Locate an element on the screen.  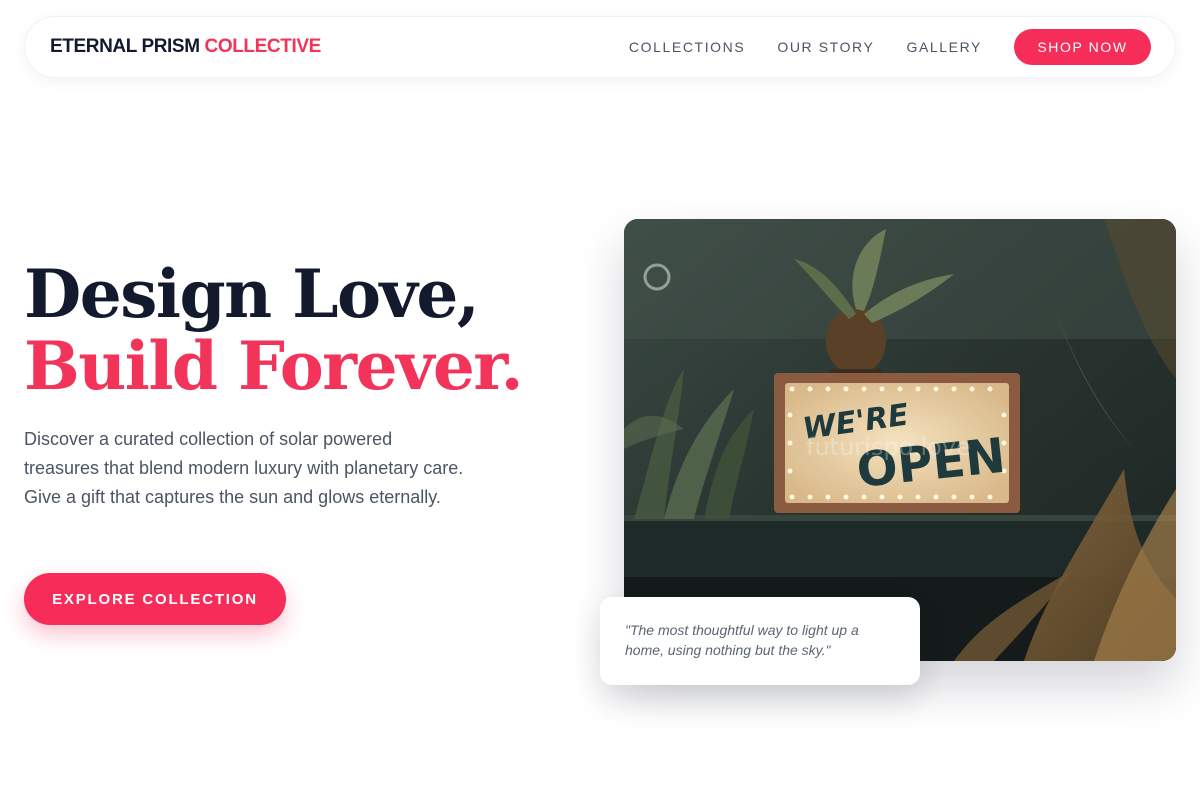
hero-headline-line1: Design Love, is located at coordinates (252, 294).